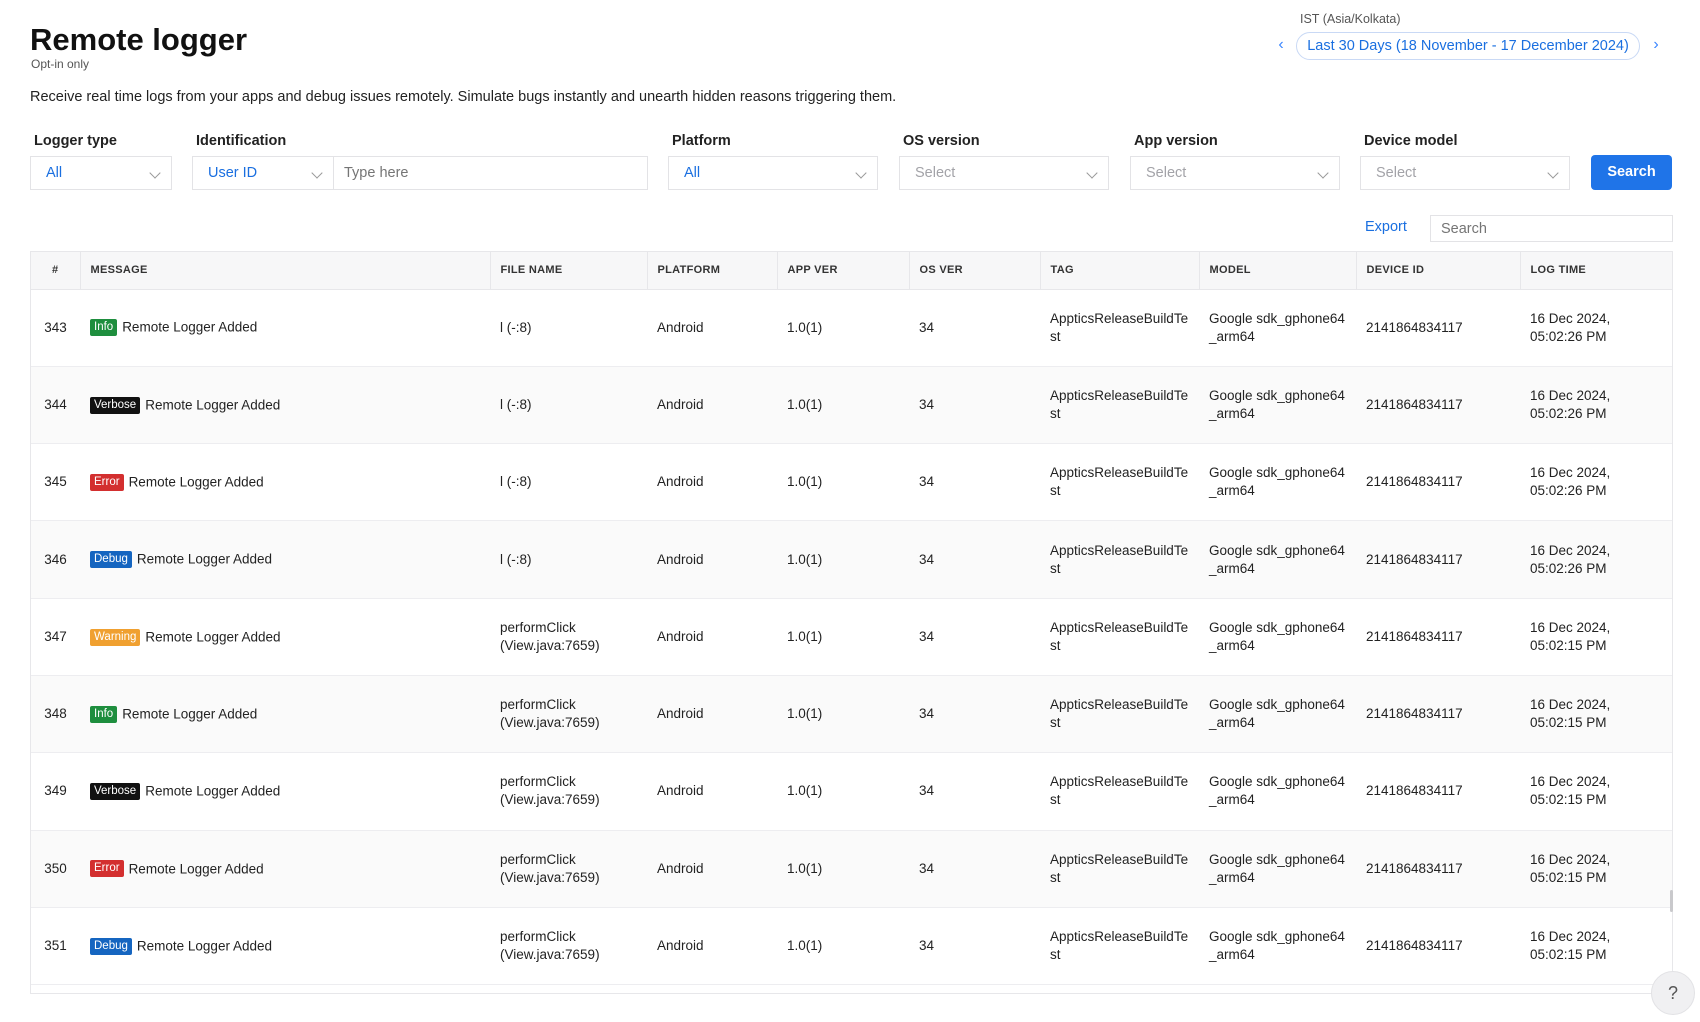  Describe the element at coordinates (263, 173) in the screenshot. I see `identification-select: User ID` at that location.